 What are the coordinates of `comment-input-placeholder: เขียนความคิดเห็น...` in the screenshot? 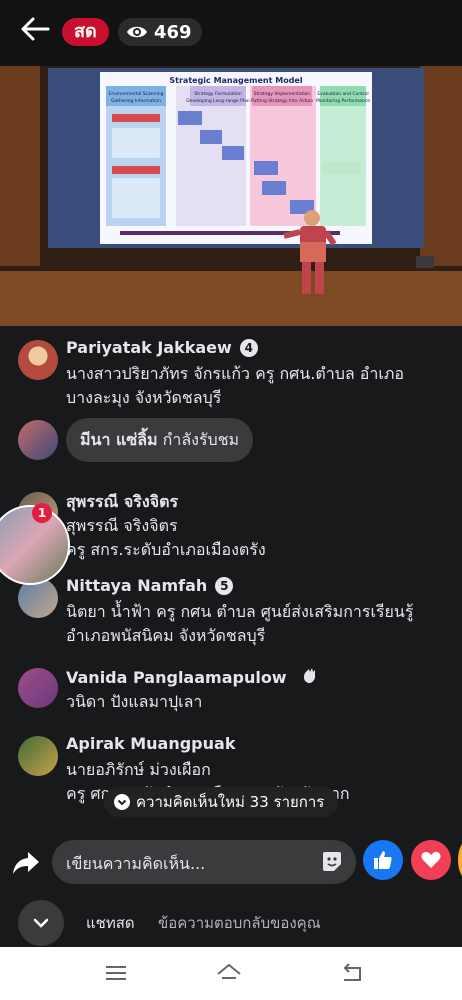 It's located at (136, 863).